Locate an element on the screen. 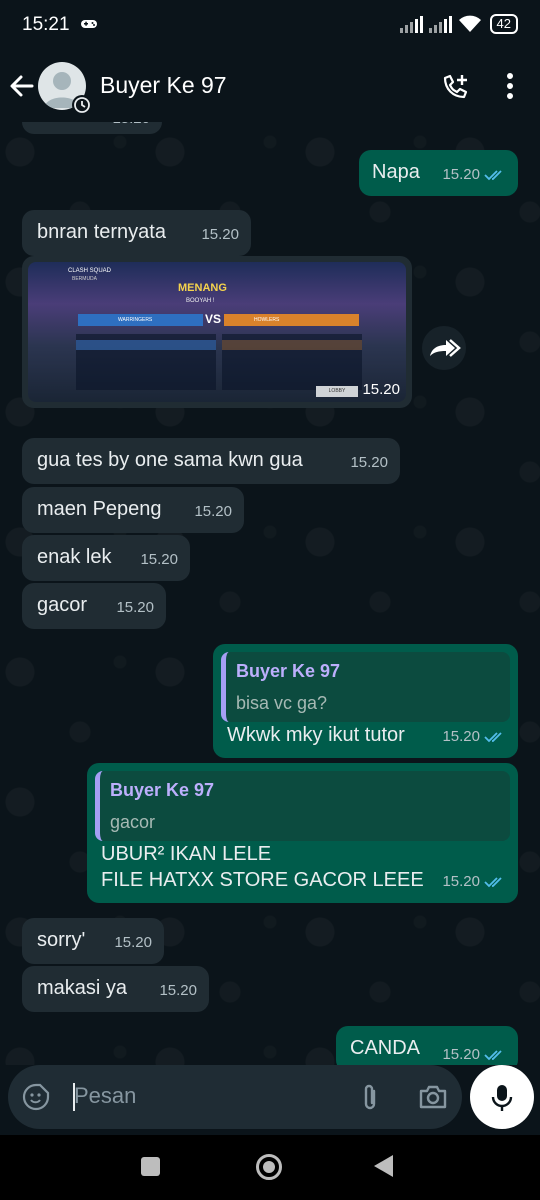 The width and height of the screenshot is (540, 1200). wifi-icon is located at coordinates (469, 23).